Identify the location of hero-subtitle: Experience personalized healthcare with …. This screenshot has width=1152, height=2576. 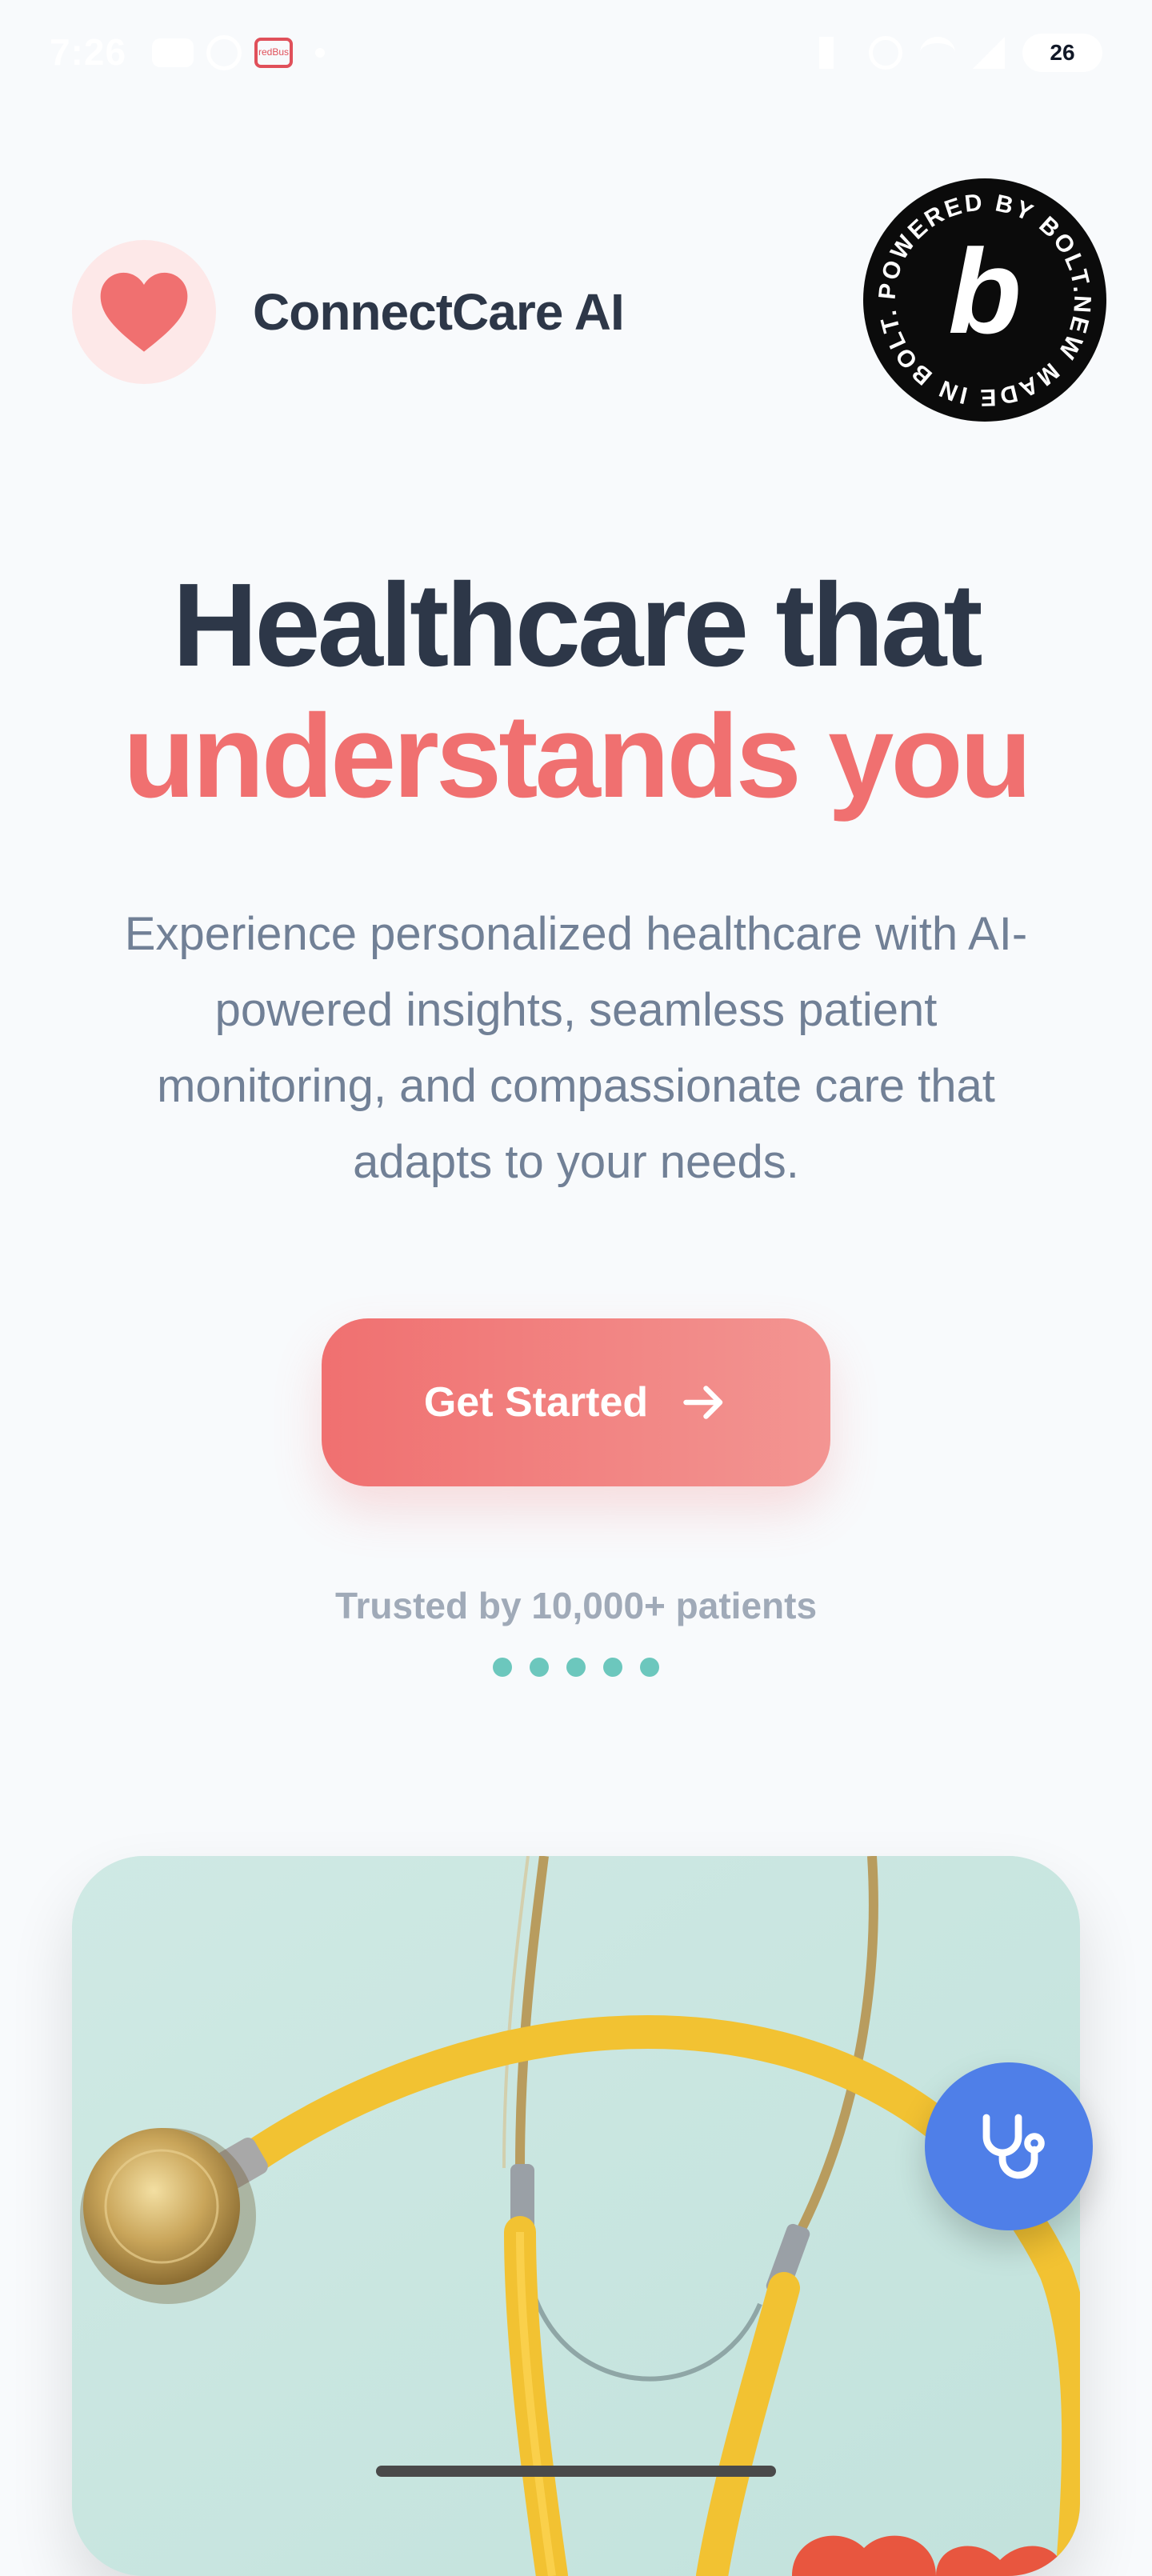
(576, 1048).